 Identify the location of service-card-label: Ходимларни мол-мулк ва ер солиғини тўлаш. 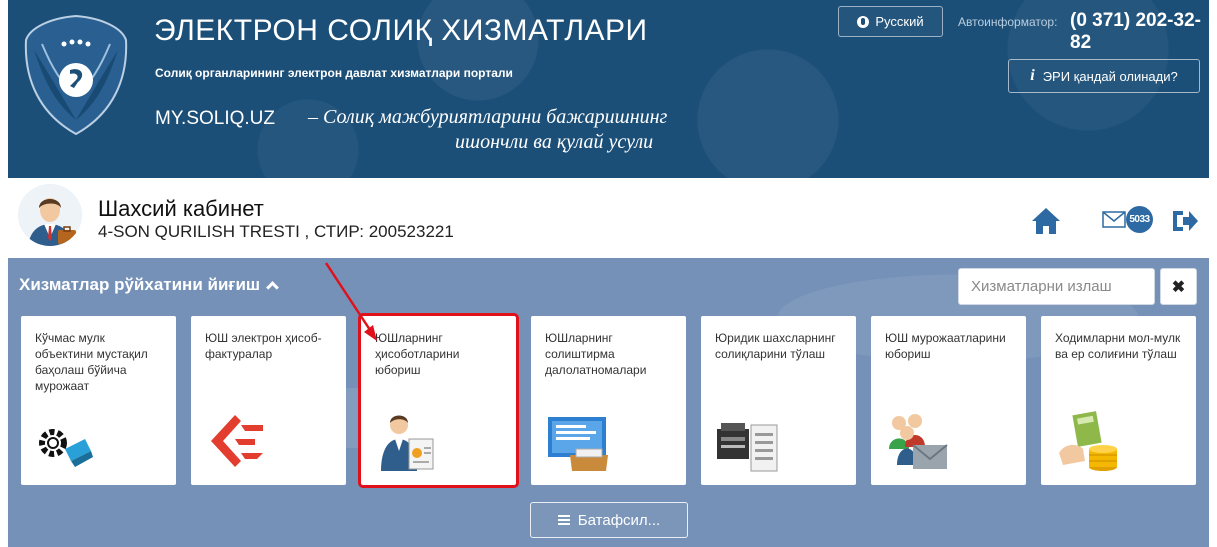
(1118, 346).